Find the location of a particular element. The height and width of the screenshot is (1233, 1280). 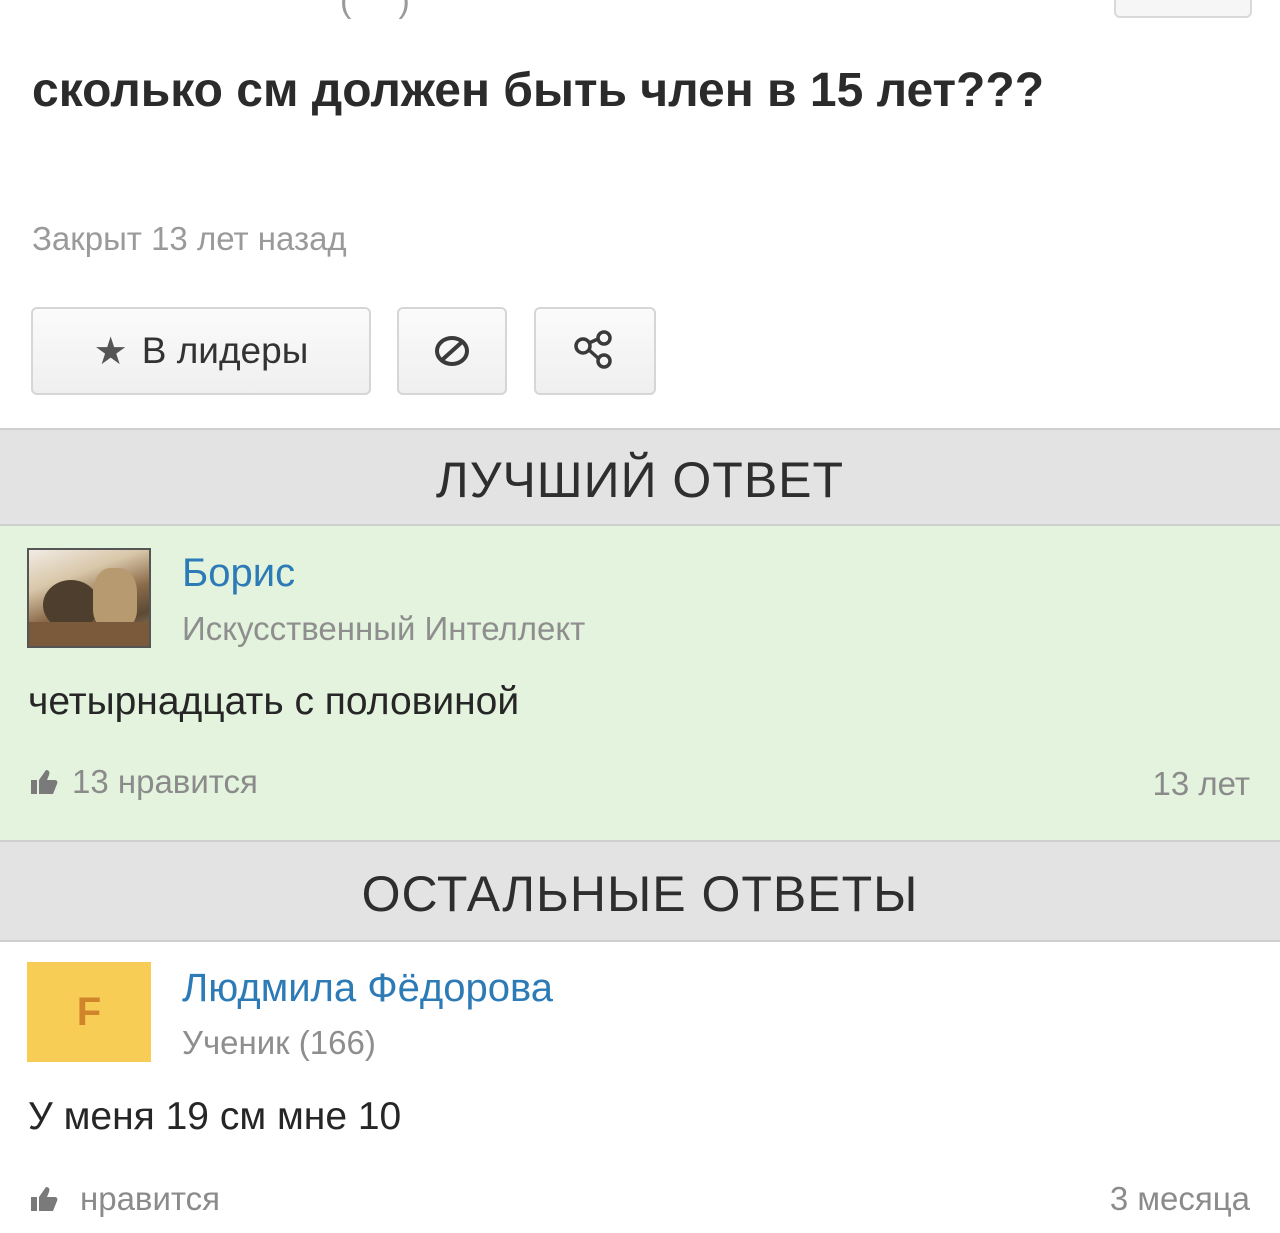

block-icon is located at coordinates (452, 351).